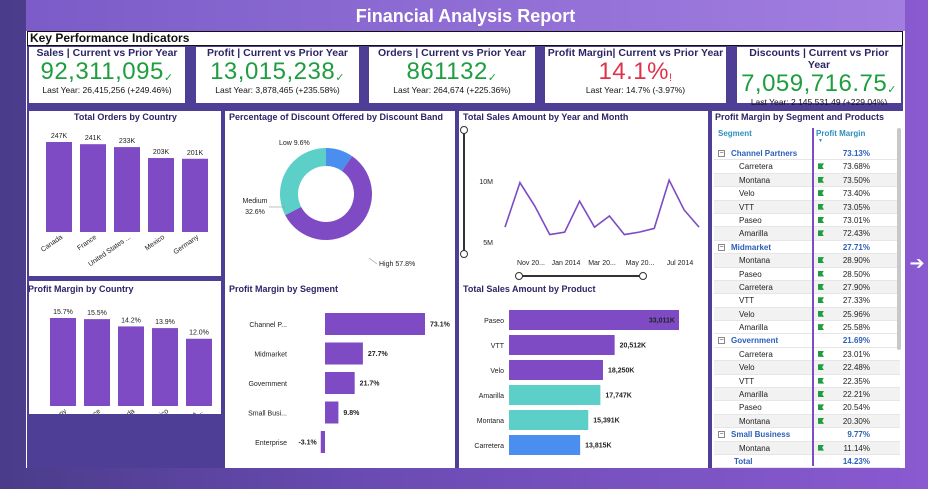 This screenshot has height=489, width=928. I want to click on row-value: 20.54%, so click(856, 408).